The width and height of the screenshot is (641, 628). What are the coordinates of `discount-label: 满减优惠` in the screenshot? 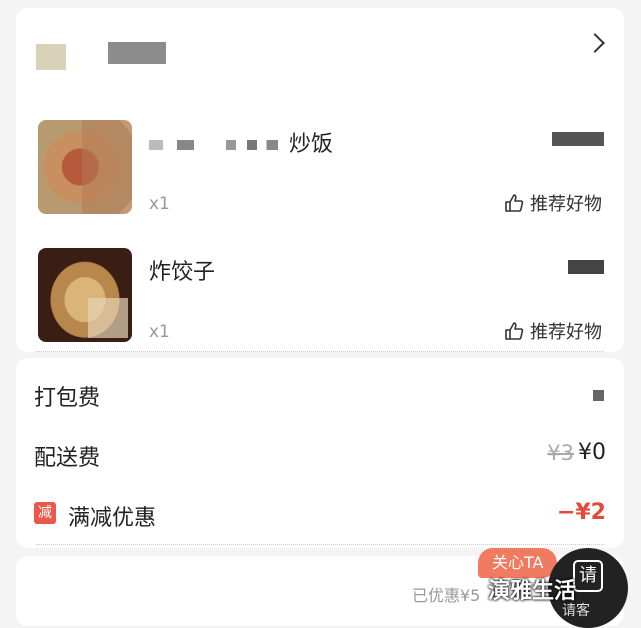 It's located at (112, 518).